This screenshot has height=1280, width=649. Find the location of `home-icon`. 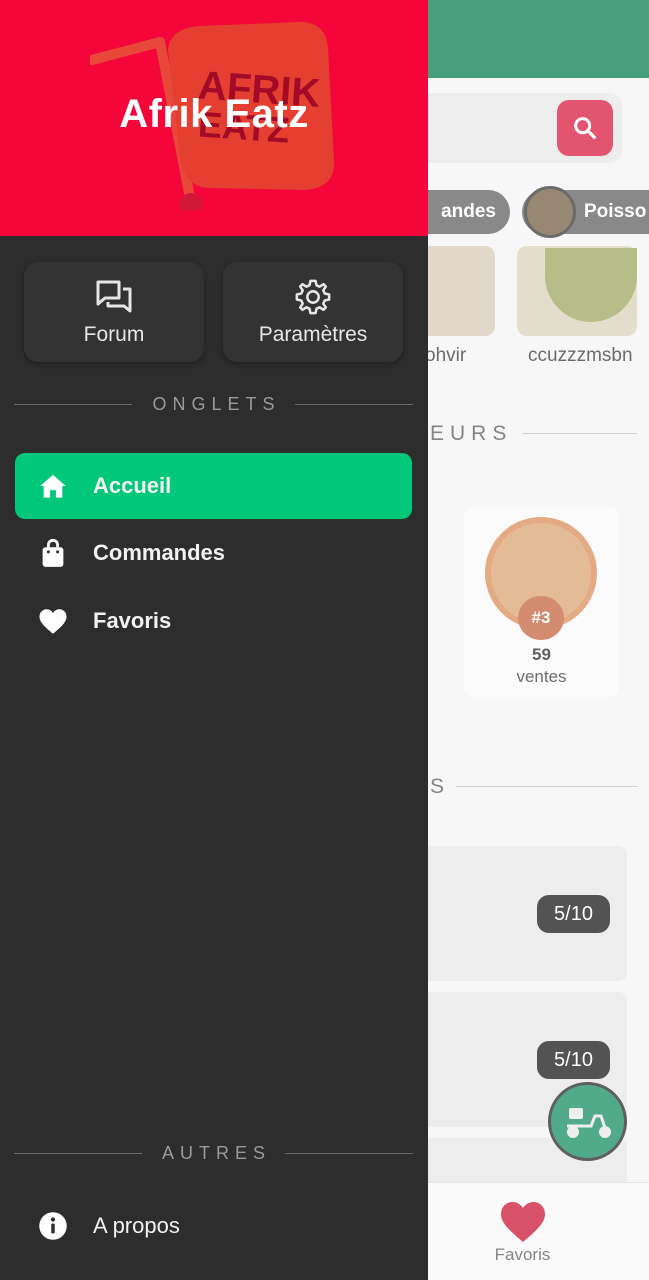

home-icon is located at coordinates (53, 486).